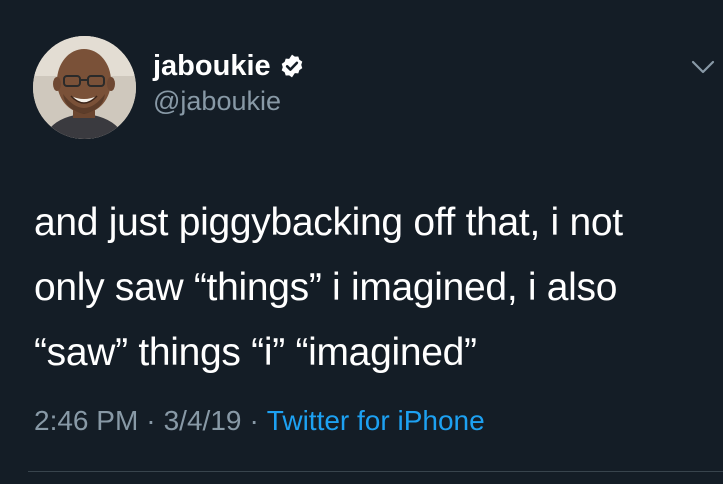 The height and width of the screenshot is (484, 723). What do you see at coordinates (375, 471) in the screenshot?
I see `divider` at bounding box center [375, 471].